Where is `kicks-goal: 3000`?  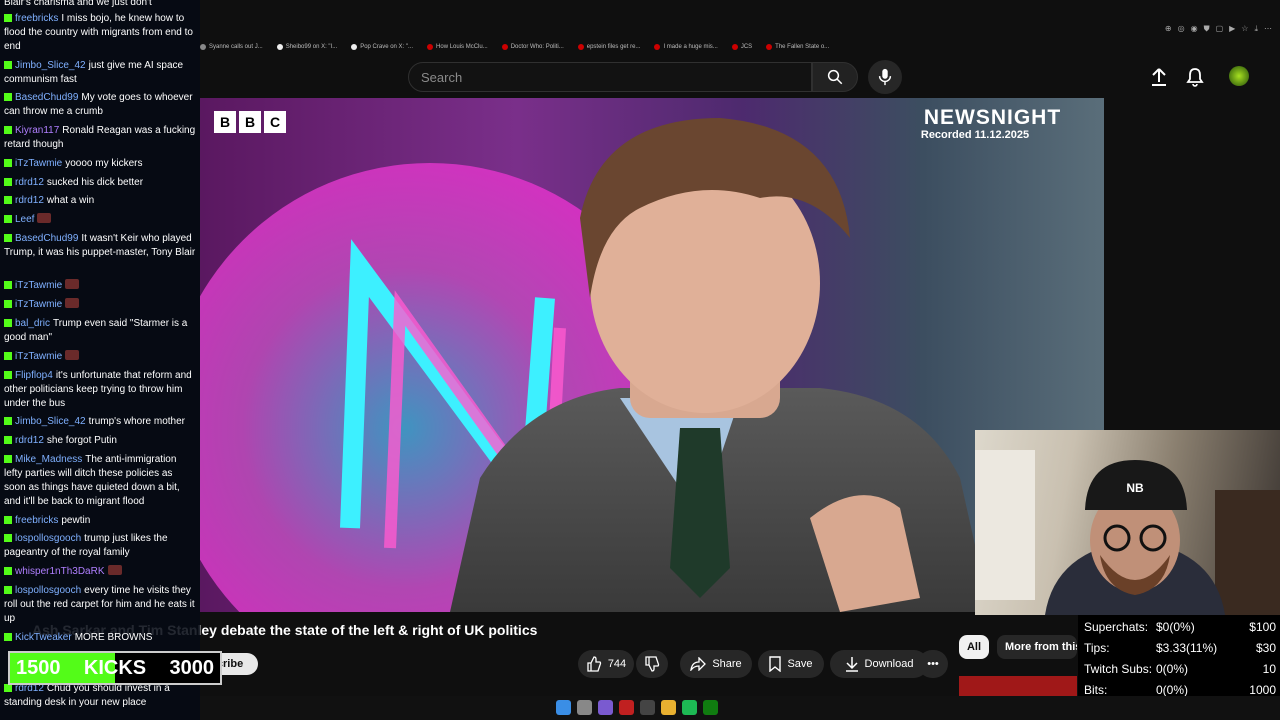 kicks-goal: 3000 is located at coordinates (191, 667).